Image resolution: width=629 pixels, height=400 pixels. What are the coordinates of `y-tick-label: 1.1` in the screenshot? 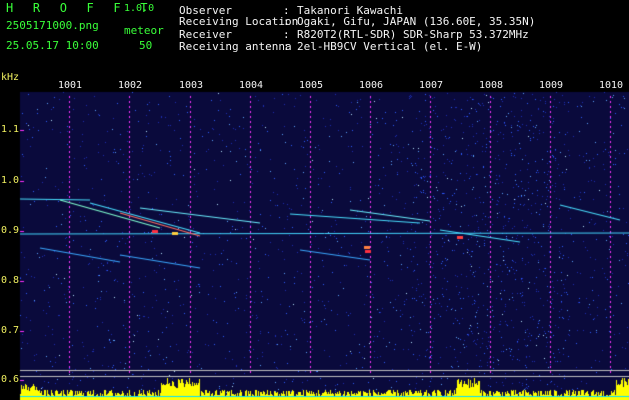 It's located at (10, 129).